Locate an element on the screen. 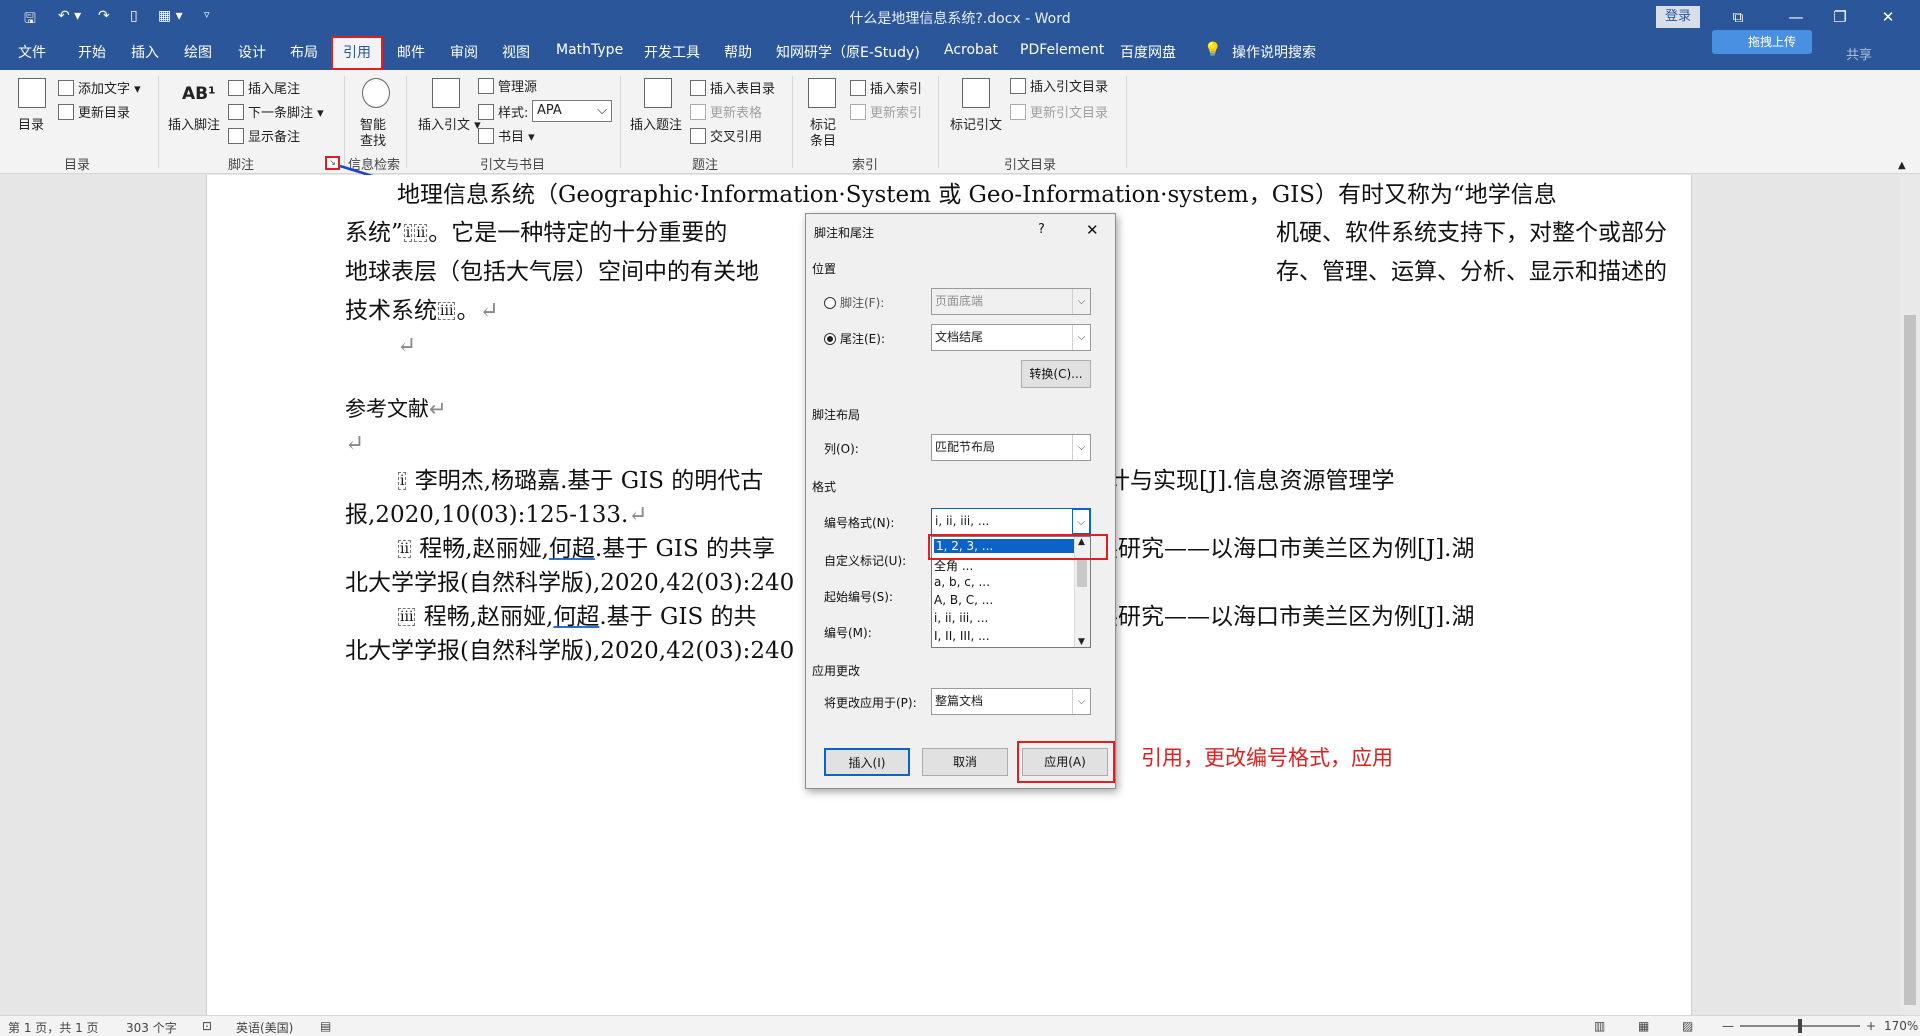  scroll-down-icon: ▼ is located at coordinates (1081, 642).